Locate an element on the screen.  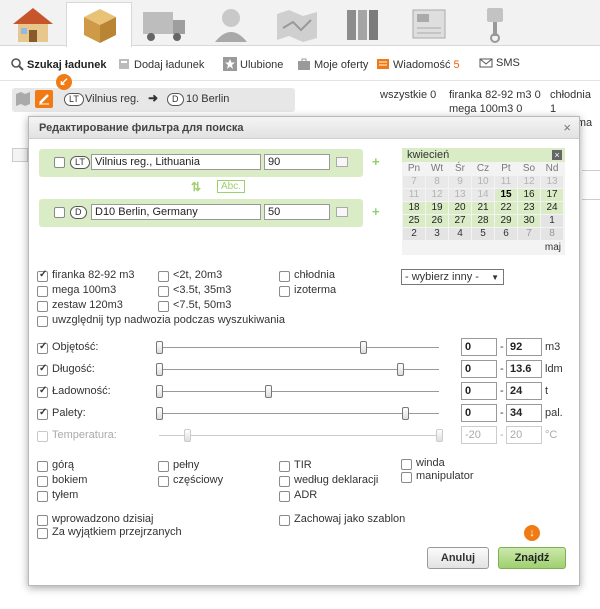
cancel-button: Anuluj is located at coordinates (458, 558).